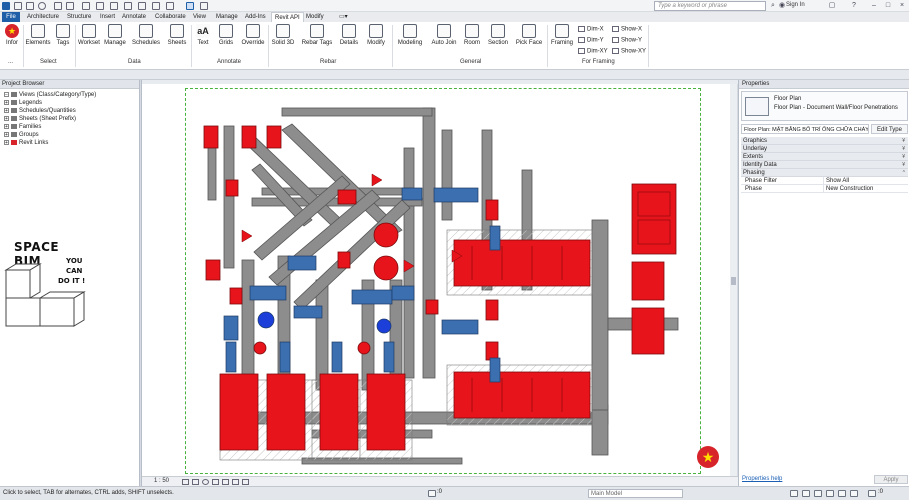 The width and height of the screenshot is (909, 500). Describe the element at coordinates (253, 35) in the screenshot. I see `override-button: Override` at that location.